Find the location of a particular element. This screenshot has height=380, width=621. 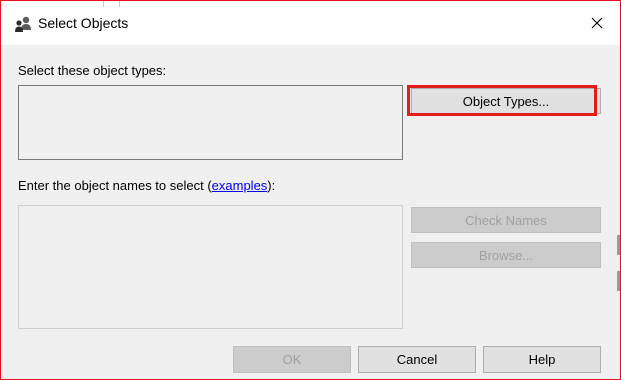

check-names-button-label: Check Names is located at coordinates (506, 220).